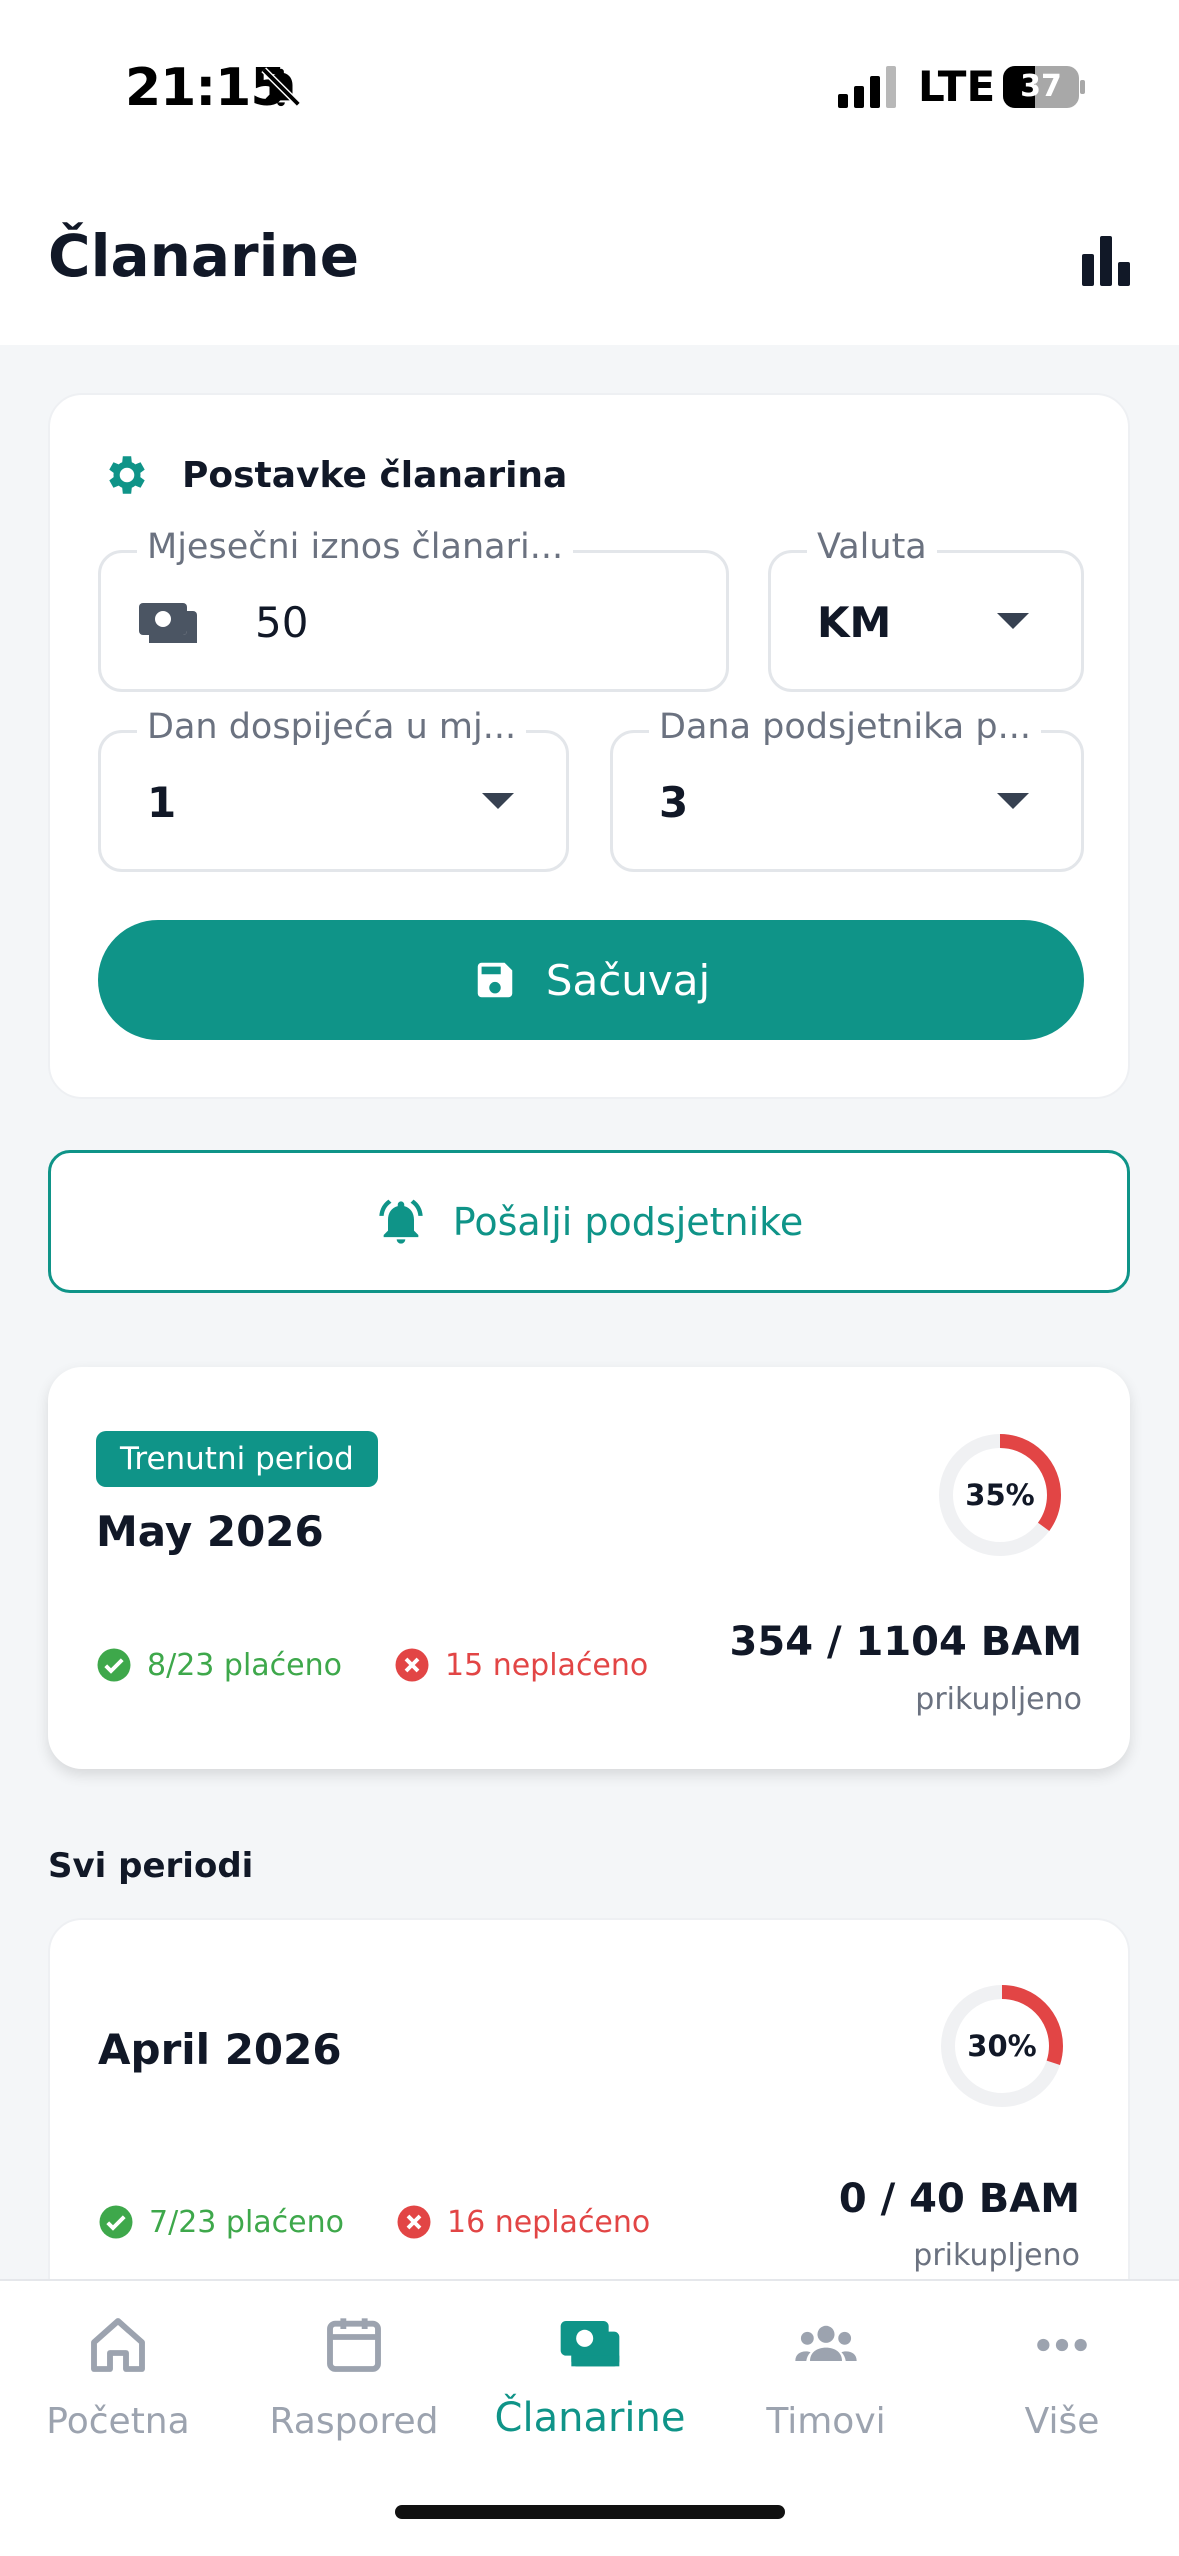 The width and height of the screenshot is (1179, 2556). What do you see at coordinates (220, 2049) in the screenshot?
I see `period-title: April 2026` at bounding box center [220, 2049].